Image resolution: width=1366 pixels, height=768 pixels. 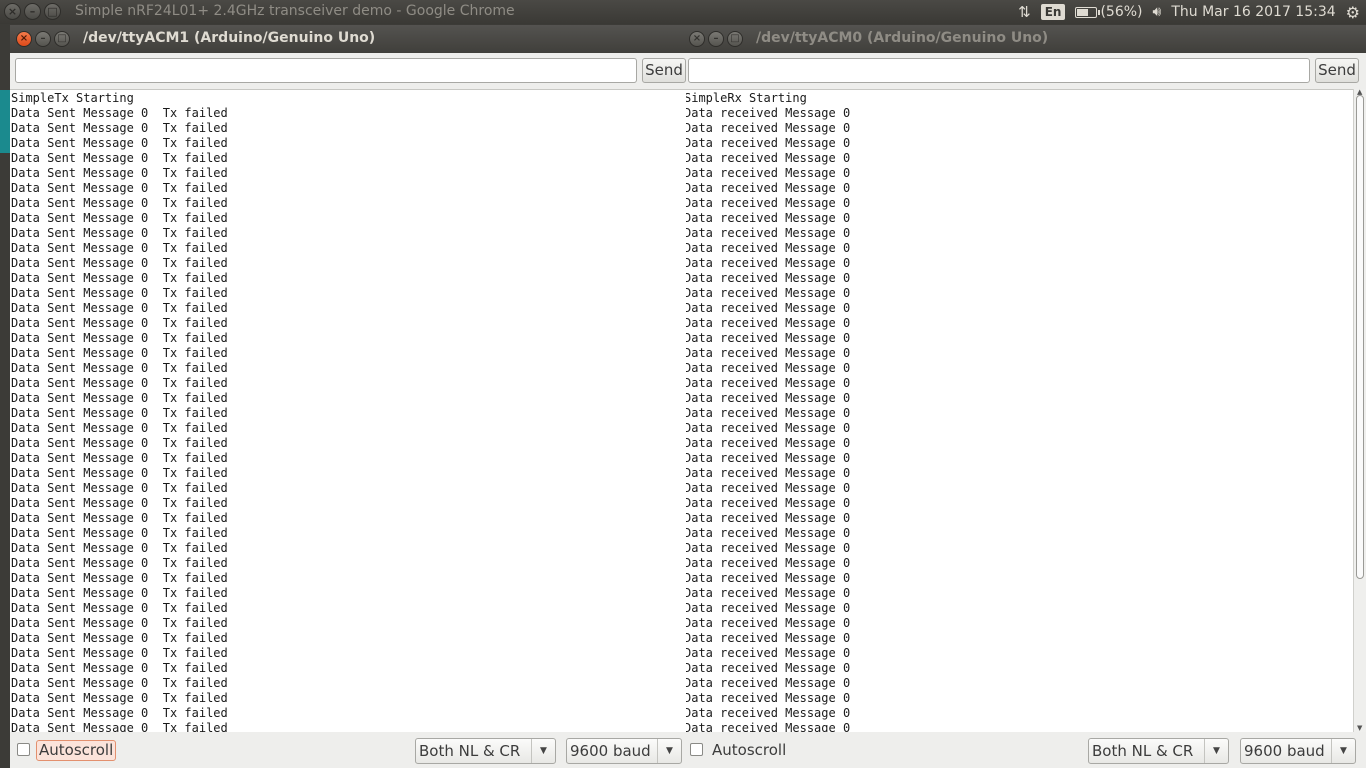 What do you see at coordinates (72, 98) in the screenshot?
I see `output-line: SimpleTx Starting` at bounding box center [72, 98].